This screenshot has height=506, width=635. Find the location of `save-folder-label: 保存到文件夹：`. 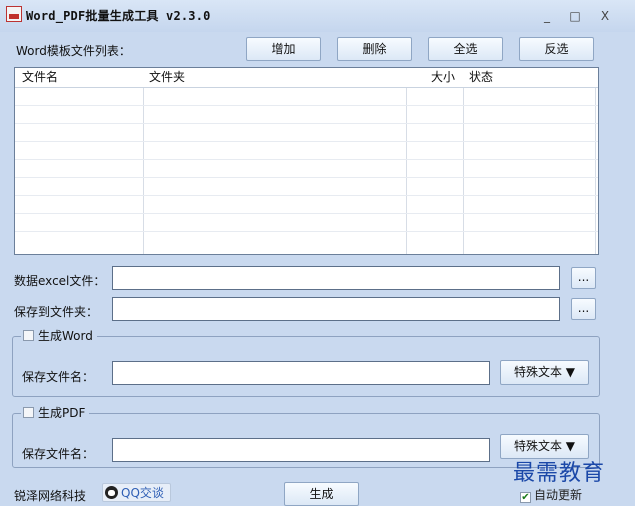

save-folder-label: 保存到文件夹： is located at coordinates (56, 312).